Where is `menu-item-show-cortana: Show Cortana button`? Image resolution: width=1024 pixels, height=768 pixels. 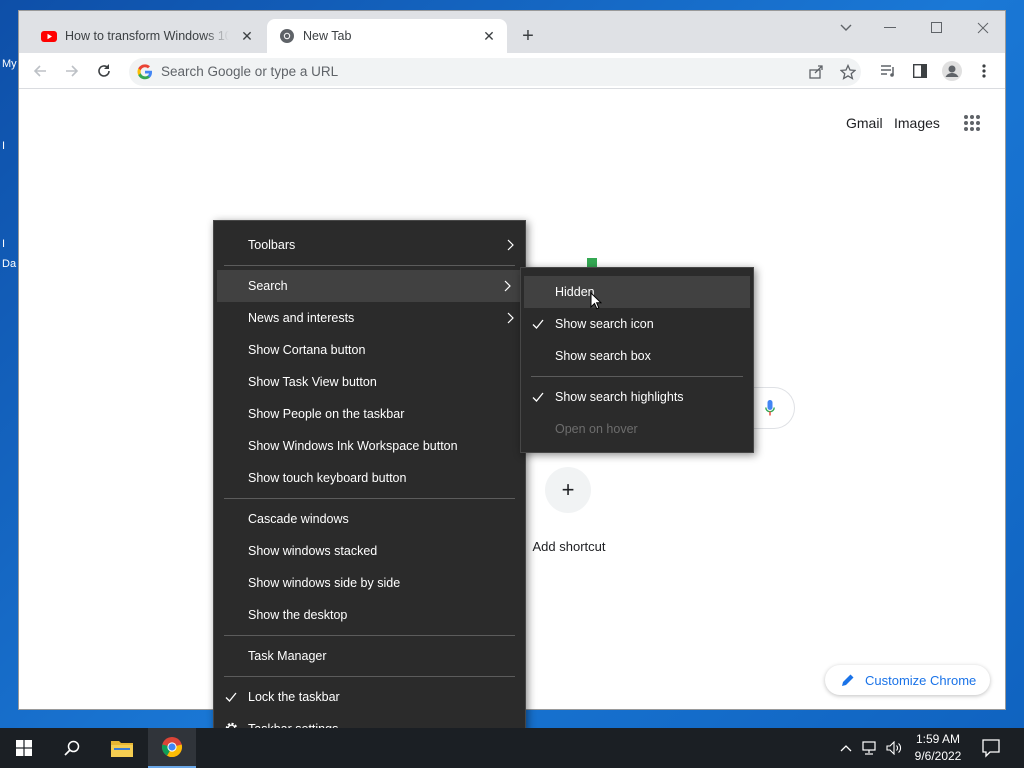 menu-item-show-cortana: Show Cortana button is located at coordinates (369, 350).